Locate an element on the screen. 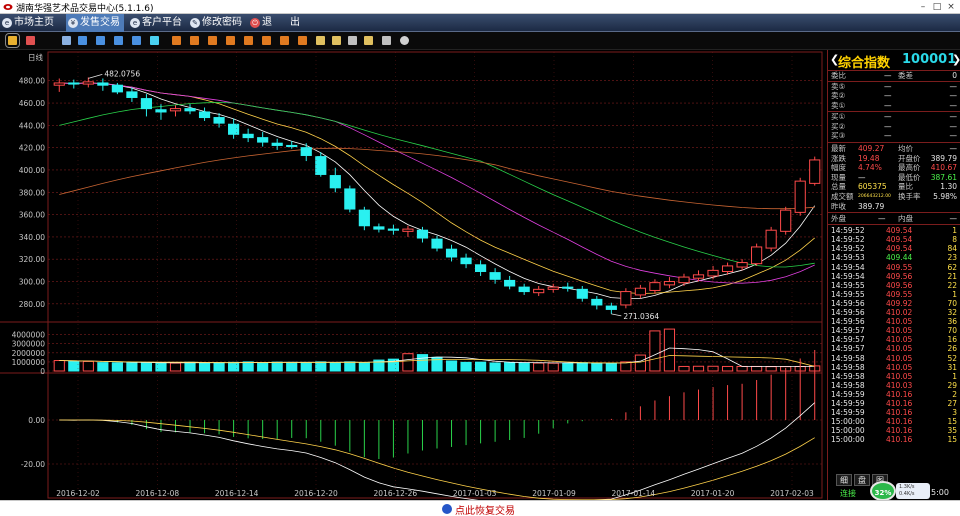 The image size is (960, 516). min60-icon is located at coordinates (248, 40).